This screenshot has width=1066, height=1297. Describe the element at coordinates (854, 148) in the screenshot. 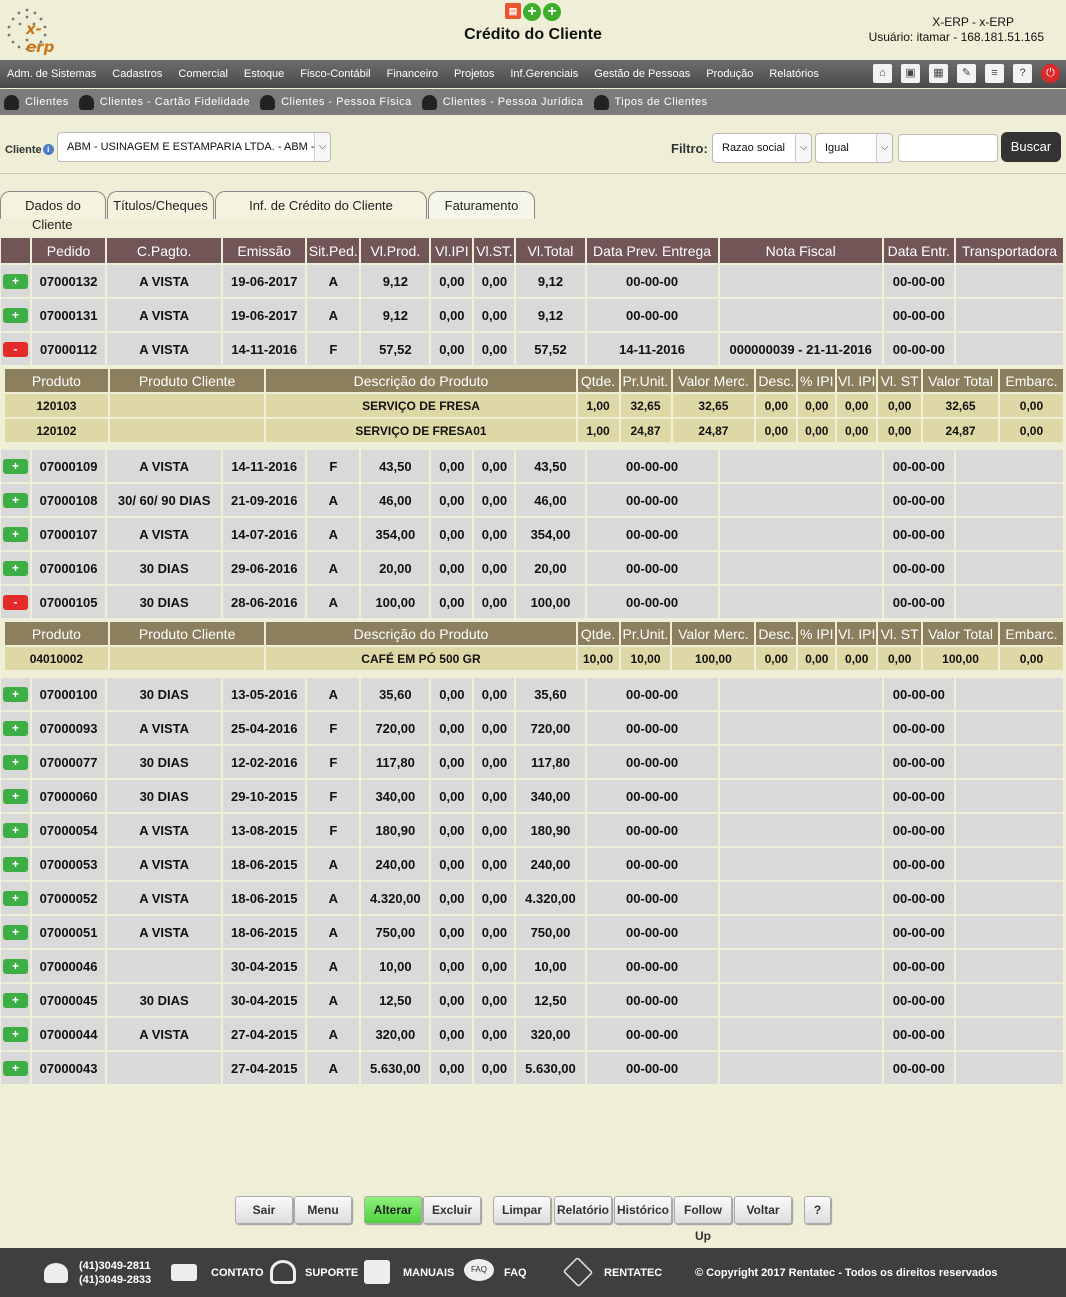

I see `filtro-operador-select: Igual ⌵` at that location.